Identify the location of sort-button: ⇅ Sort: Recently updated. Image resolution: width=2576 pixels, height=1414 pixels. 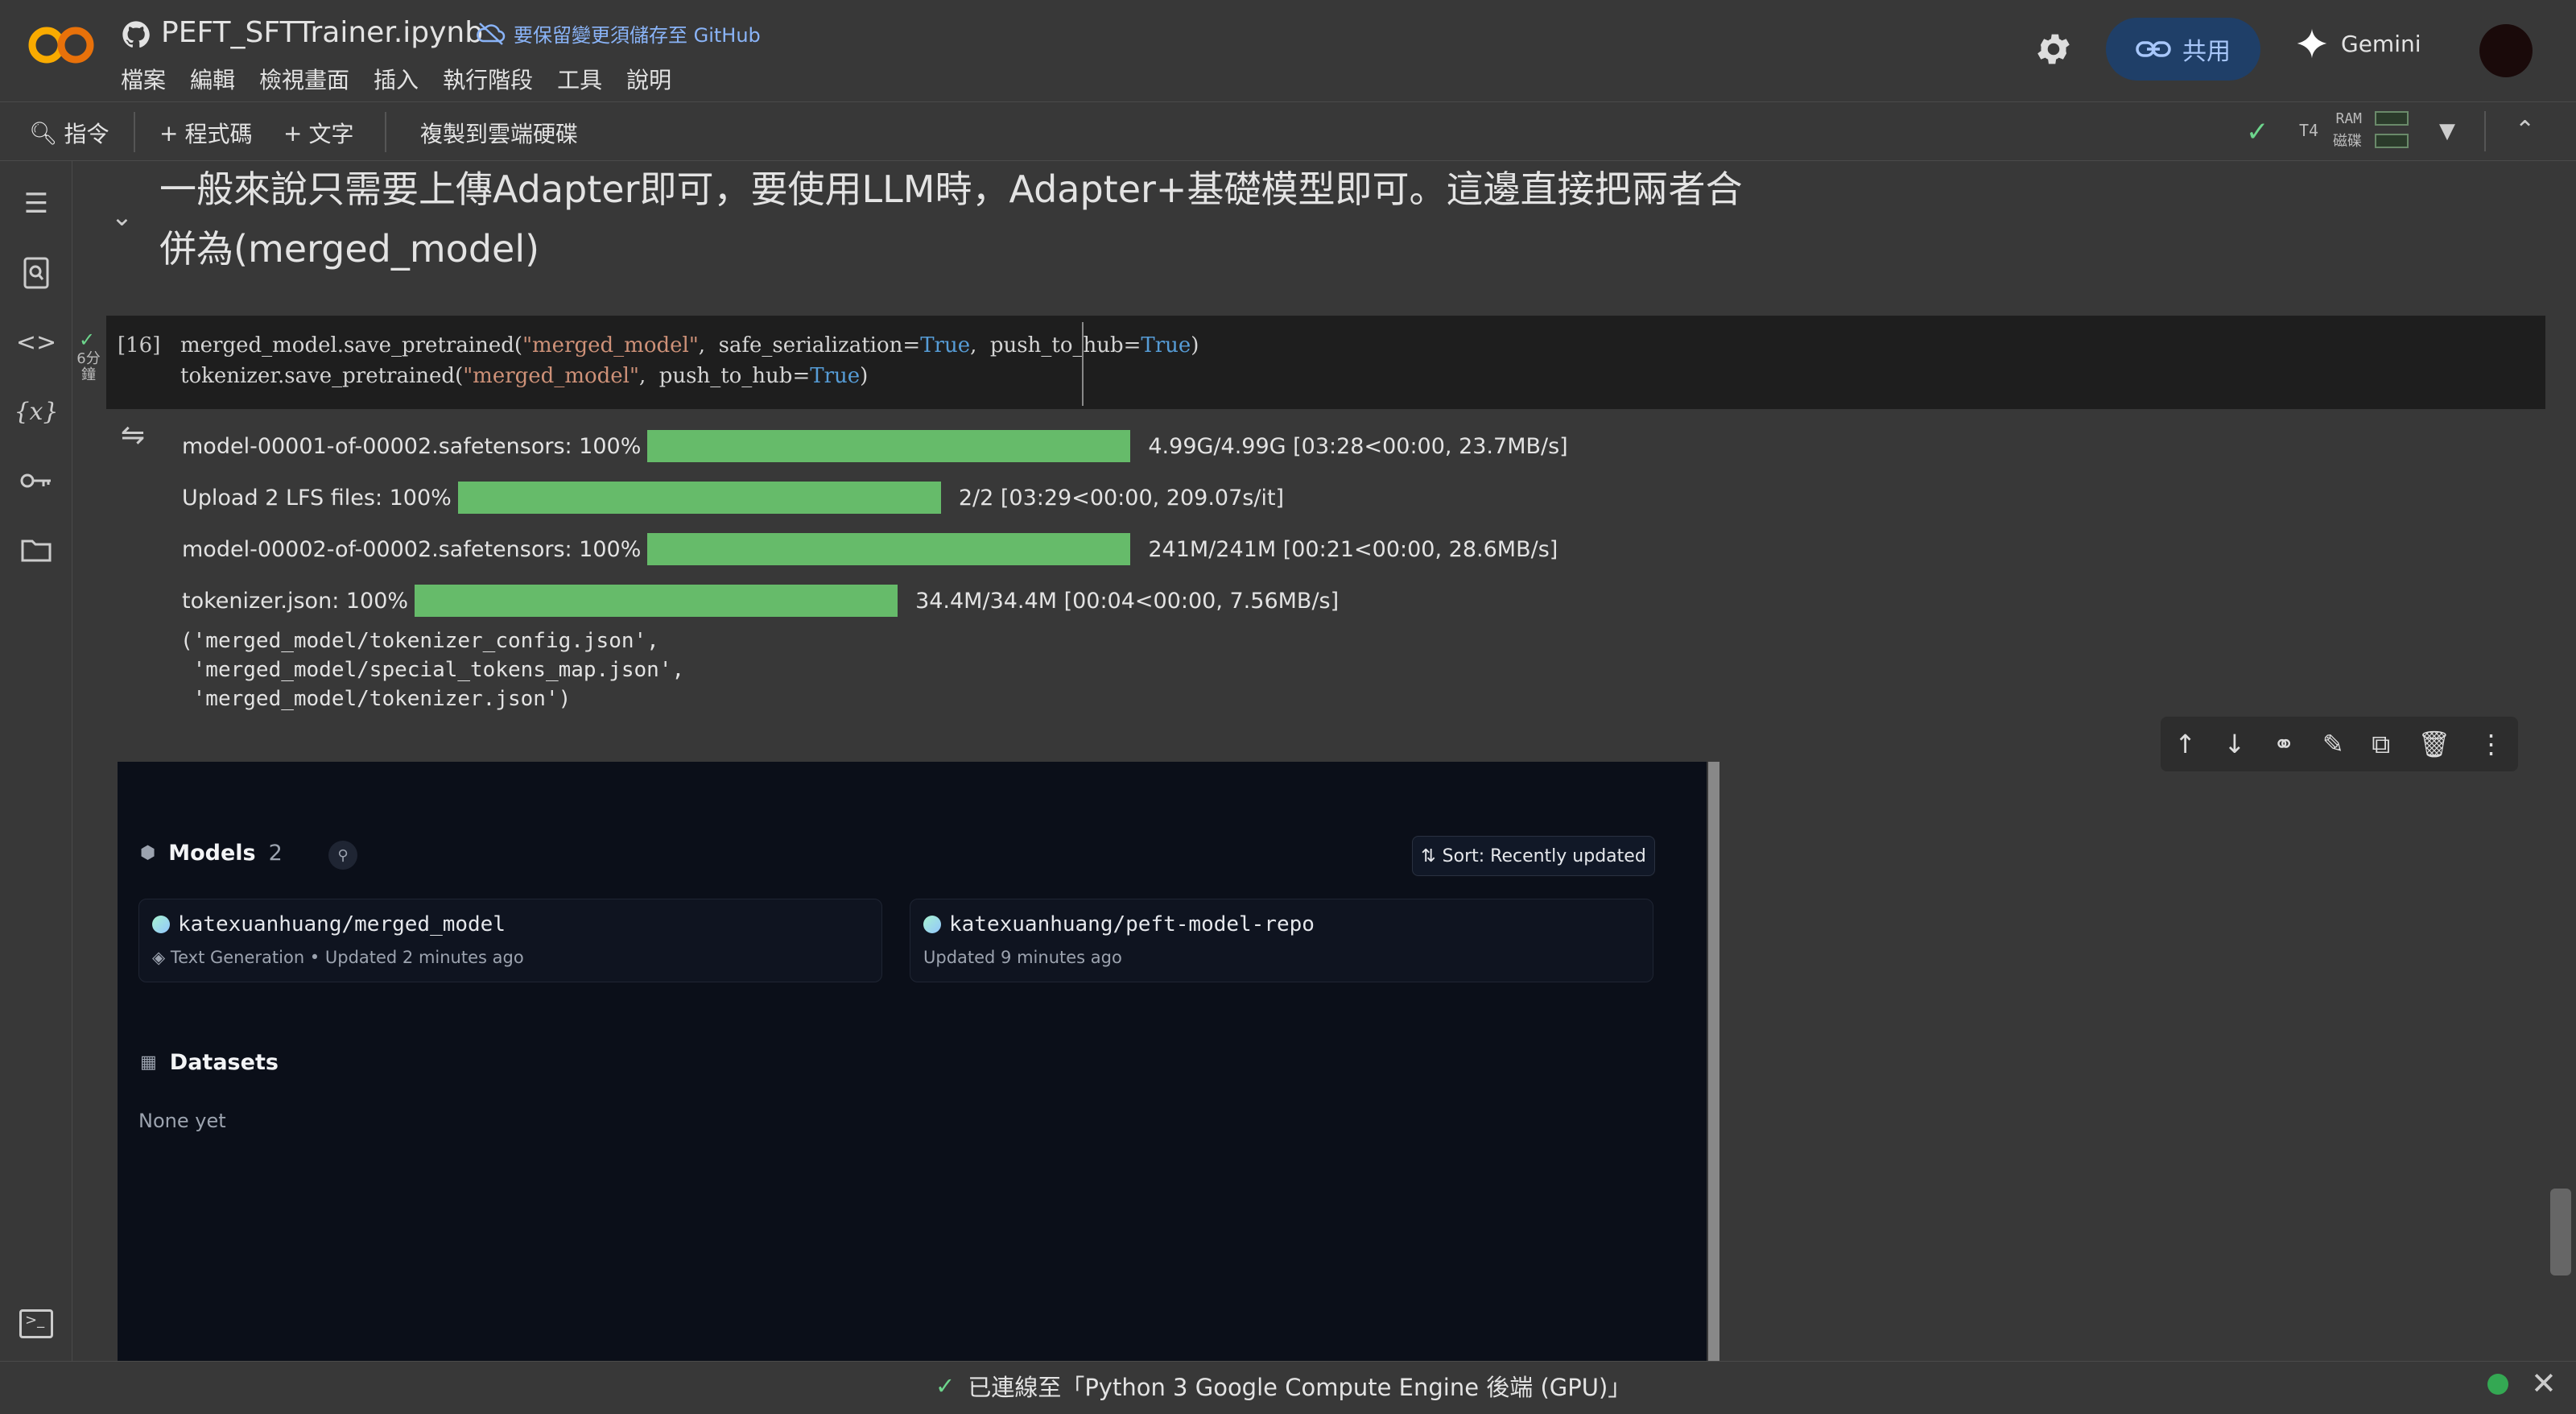
(1533, 856).